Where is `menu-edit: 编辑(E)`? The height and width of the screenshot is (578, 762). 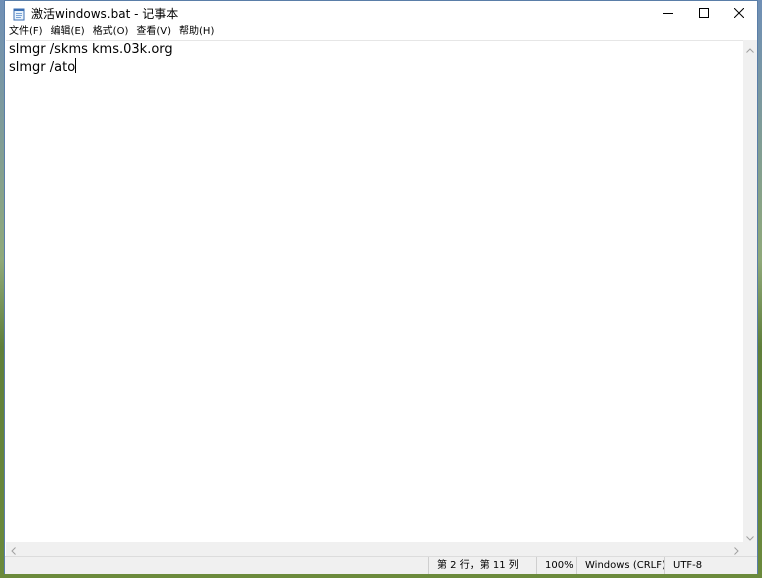
menu-edit: 编辑(E) is located at coordinates (68, 32).